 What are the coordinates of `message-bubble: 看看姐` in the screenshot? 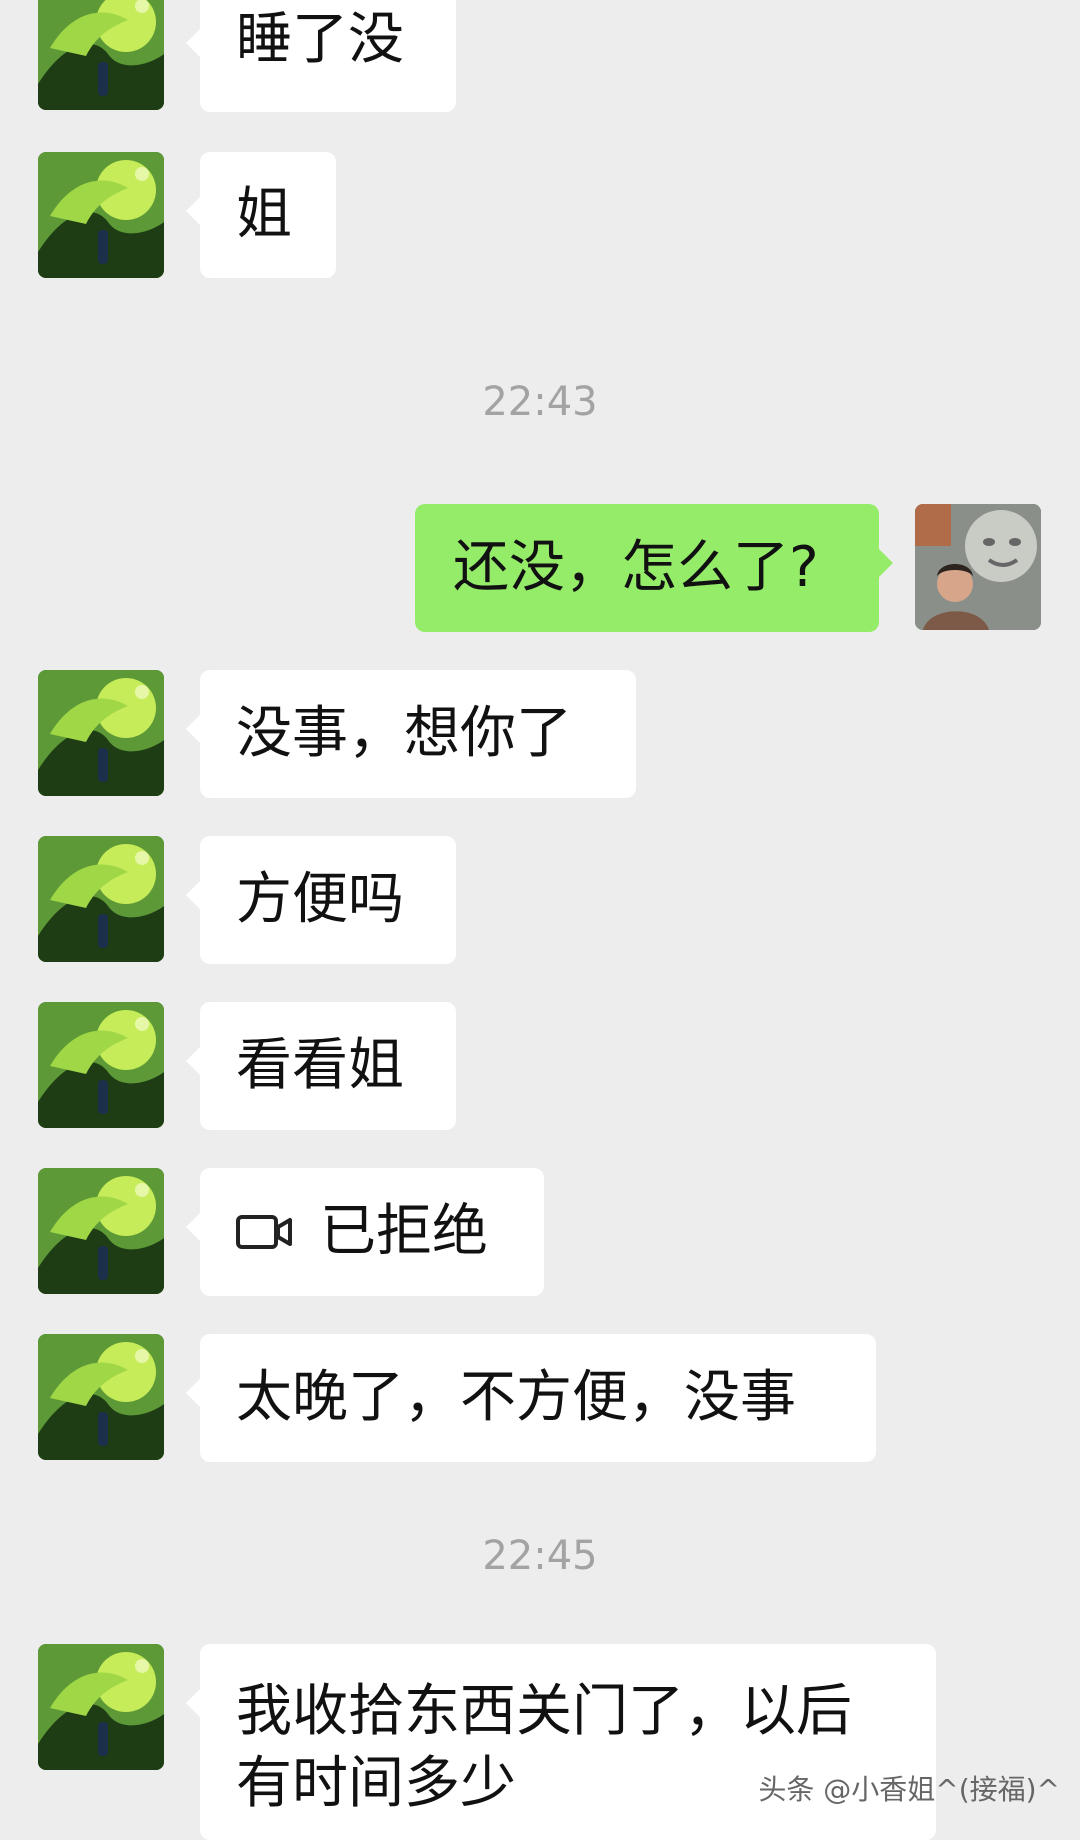 It's located at (321, 1066).